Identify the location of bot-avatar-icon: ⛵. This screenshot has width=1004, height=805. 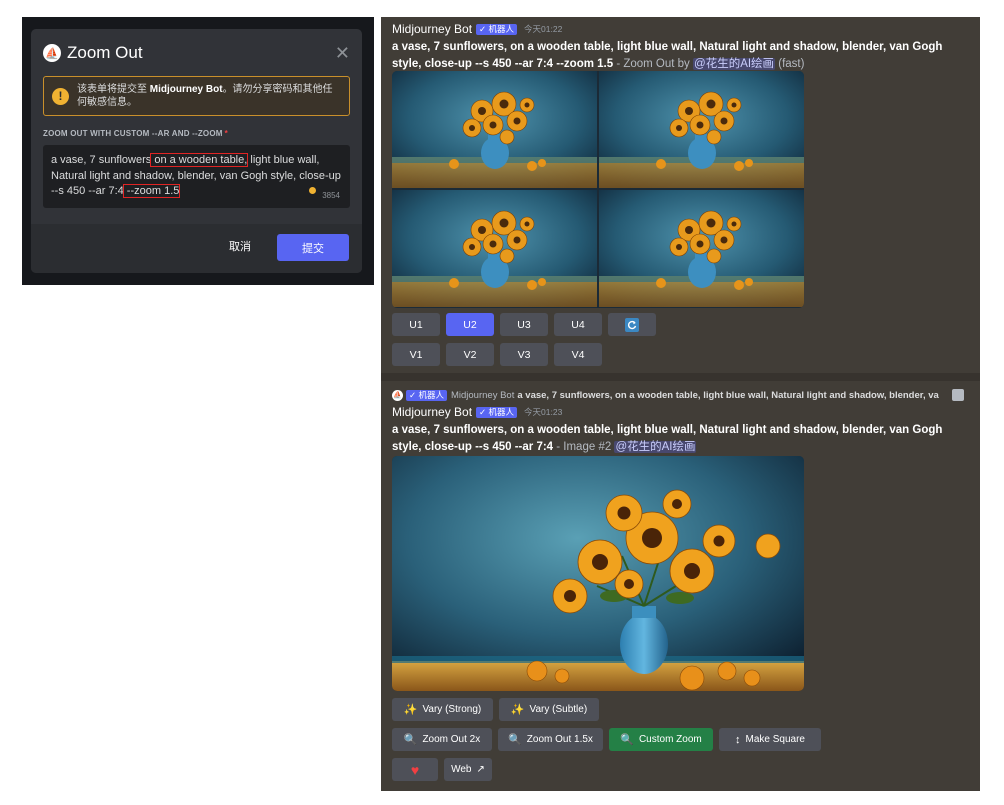
(397, 395).